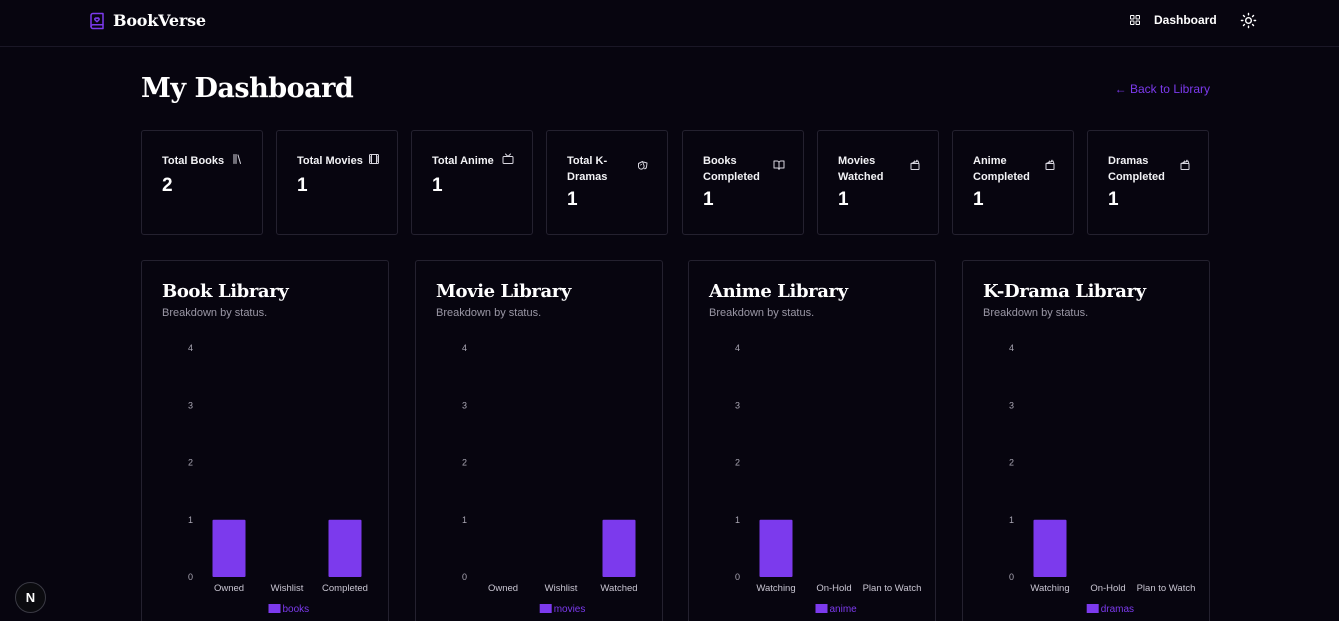 The height and width of the screenshot is (621, 1339). What do you see at coordinates (296, 609) in the screenshot?
I see `legend-label: books` at bounding box center [296, 609].